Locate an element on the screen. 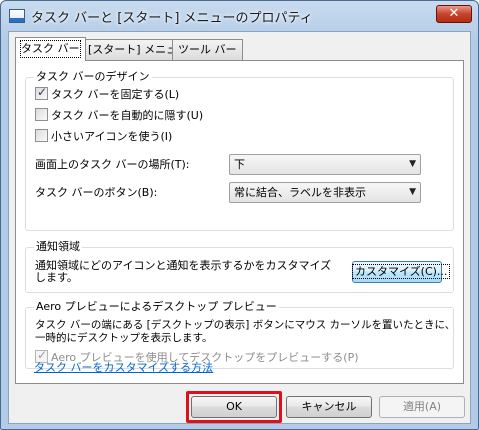 This screenshot has width=479, height=430. taskbar-design-title: タスク バーのデザイン is located at coordinates (93, 77).